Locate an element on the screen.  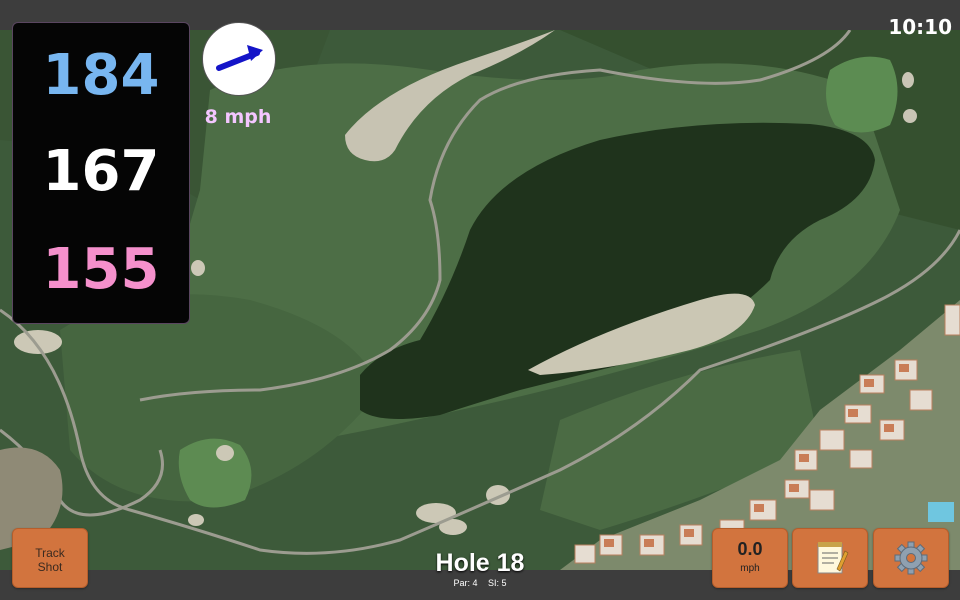
hole-info: Par: 4 SI: 5 is located at coordinates (480, 583).